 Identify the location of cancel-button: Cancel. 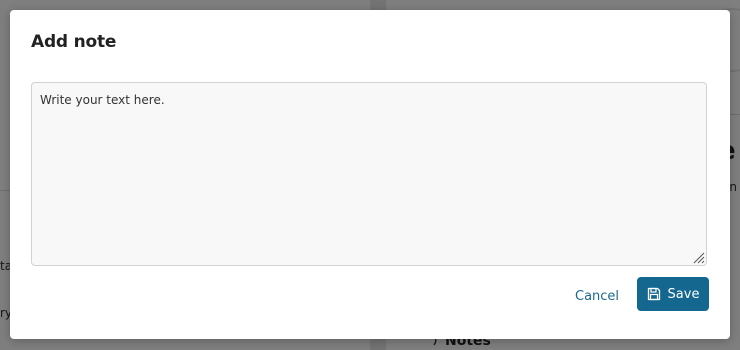
(597, 296).